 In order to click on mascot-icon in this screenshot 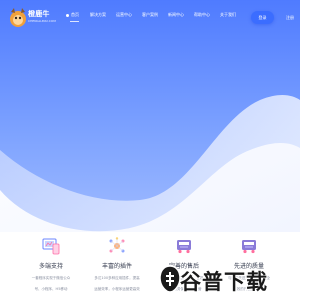, I will do `click(18, 17)`.